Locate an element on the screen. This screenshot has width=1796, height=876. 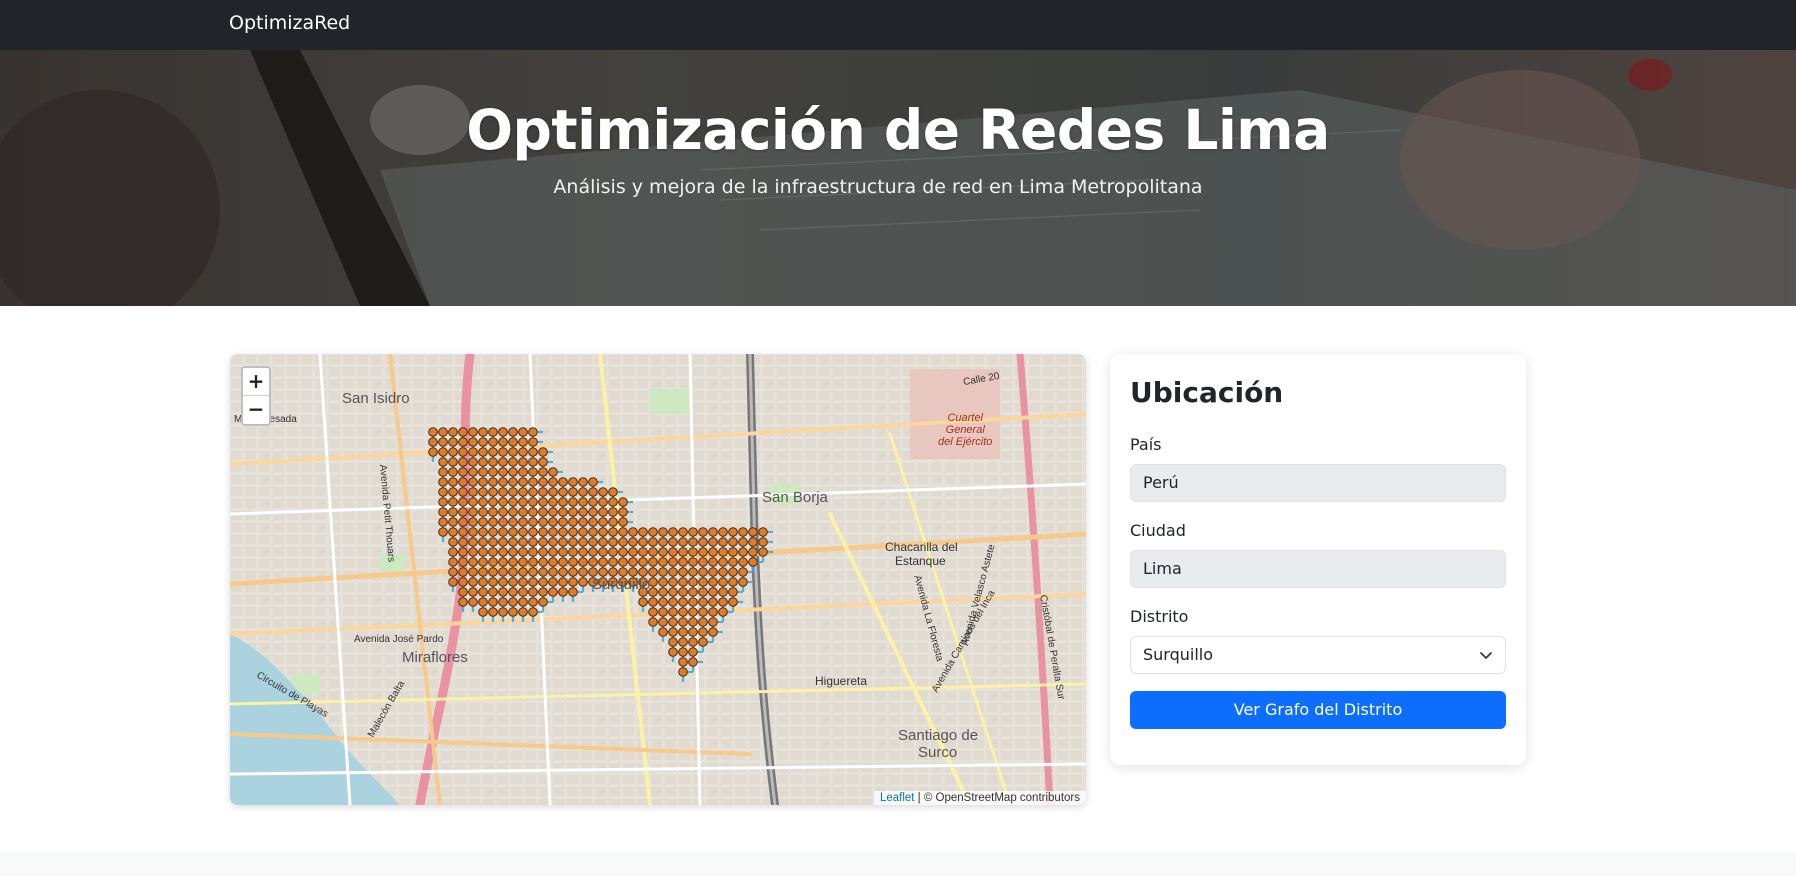
footer is located at coordinates (898, 863).